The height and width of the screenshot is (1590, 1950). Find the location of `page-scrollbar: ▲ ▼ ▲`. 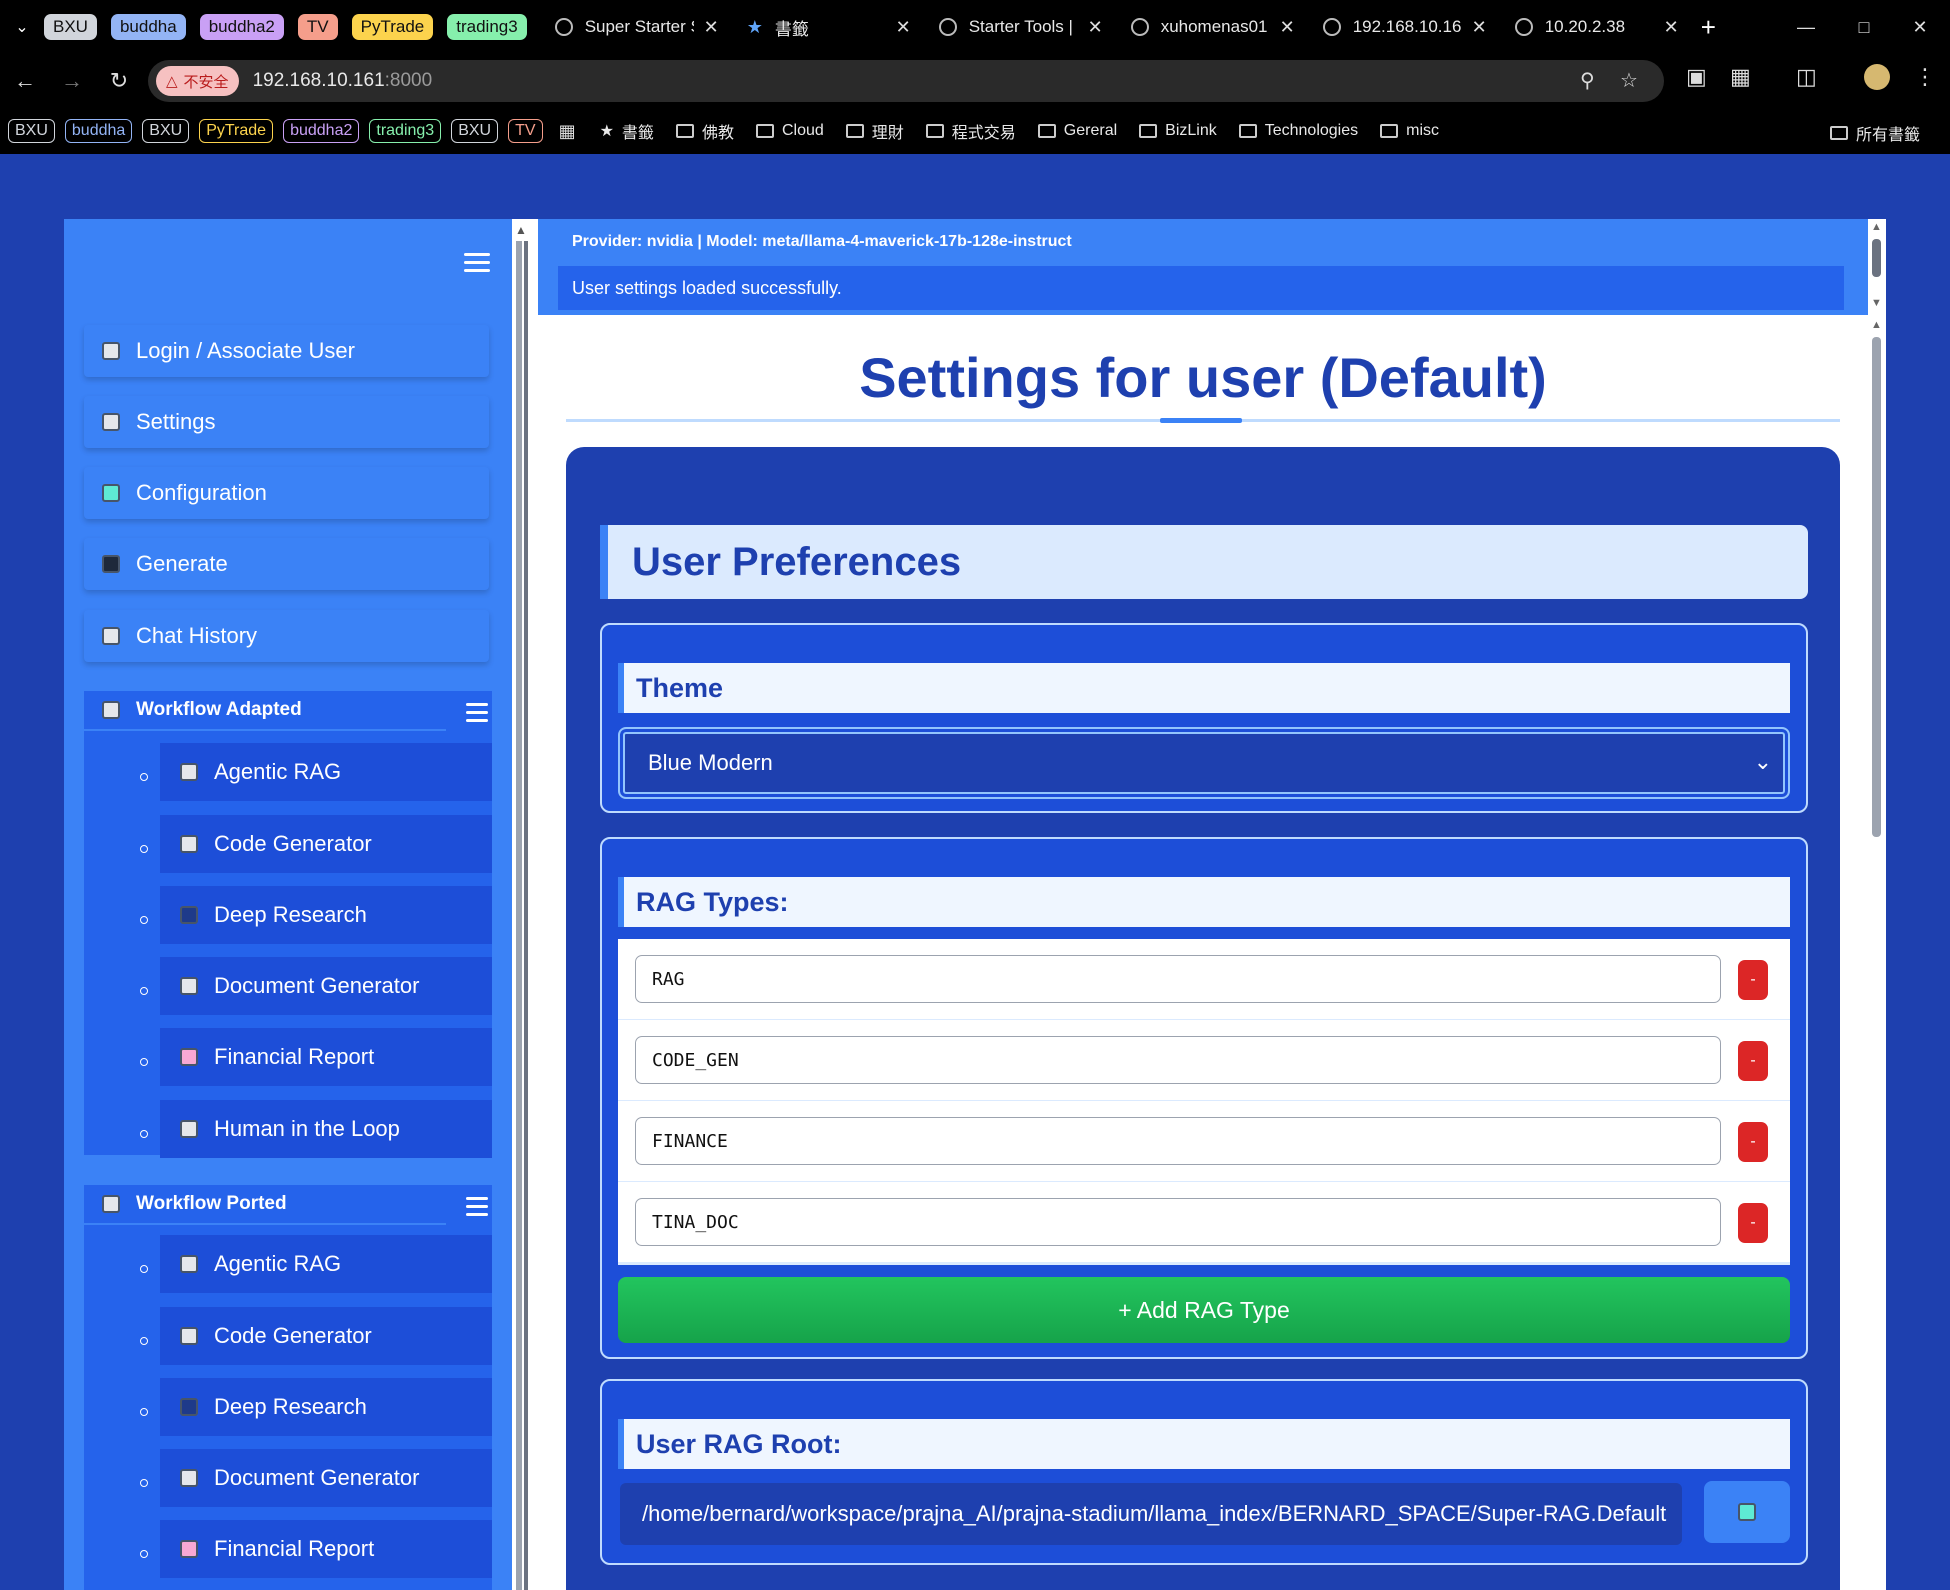

page-scrollbar: ▲ ▼ ▲ is located at coordinates (1877, 904).